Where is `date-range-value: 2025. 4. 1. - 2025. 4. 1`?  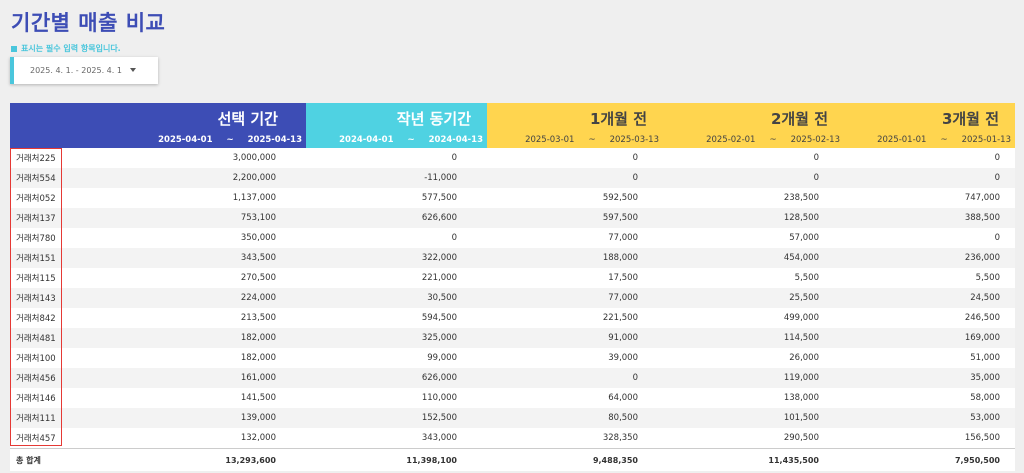 date-range-value: 2025. 4. 1. - 2025. 4. 1 is located at coordinates (76, 70).